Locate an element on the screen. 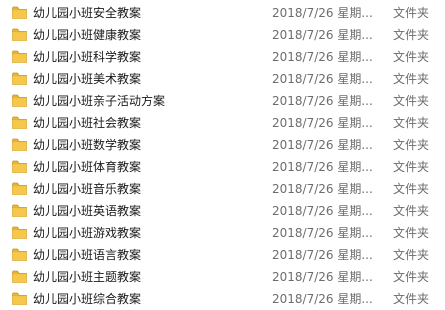 The height and width of the screenshot is (310, 445). file-row: 幼儿园小班语言教案 2018/7/26 星期... 文件夹 is located at coordinates (222, 255).